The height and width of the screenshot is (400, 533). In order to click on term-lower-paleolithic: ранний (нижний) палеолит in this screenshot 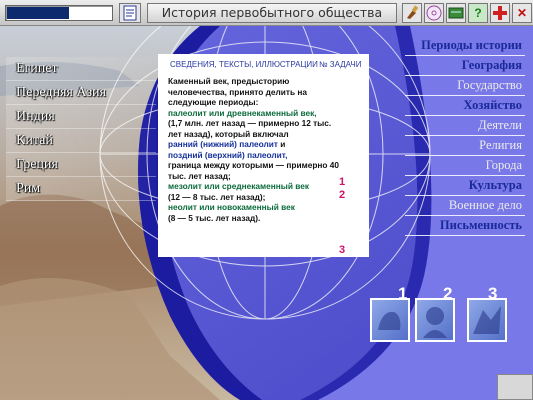, I will do `click(223, 144)`.